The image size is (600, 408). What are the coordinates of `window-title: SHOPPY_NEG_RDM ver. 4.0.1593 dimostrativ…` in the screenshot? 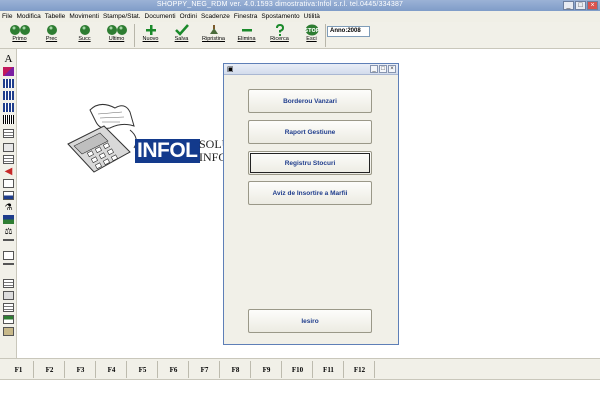 It's located at (280, 4).